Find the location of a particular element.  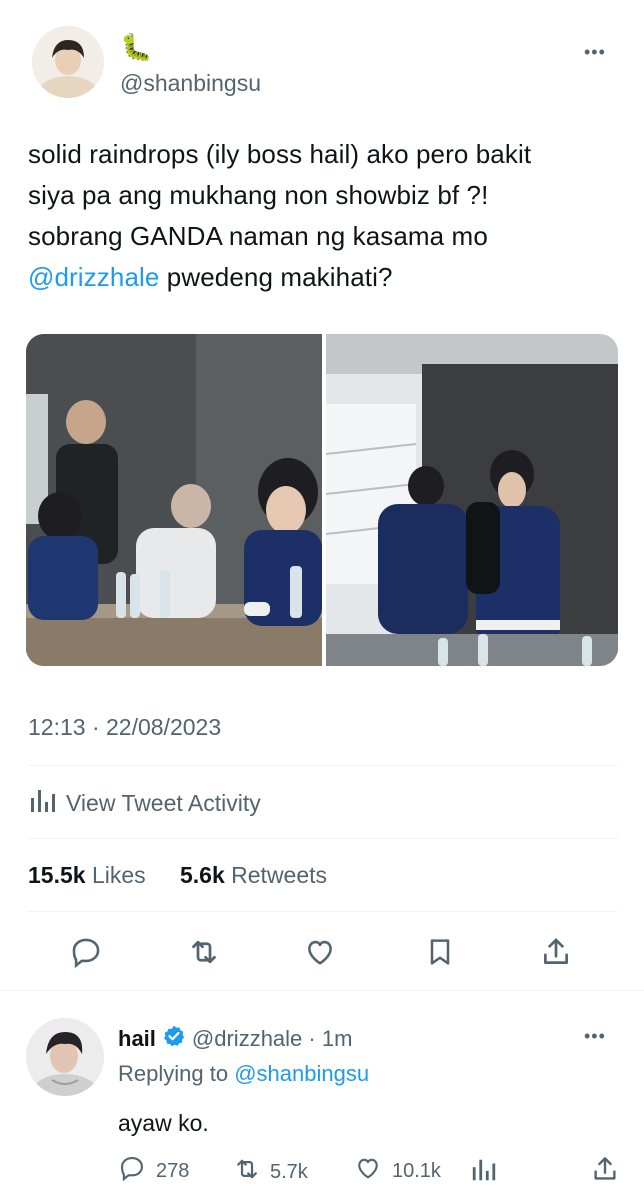

retweets-label: Retweets is located at coordinates (279, 875).